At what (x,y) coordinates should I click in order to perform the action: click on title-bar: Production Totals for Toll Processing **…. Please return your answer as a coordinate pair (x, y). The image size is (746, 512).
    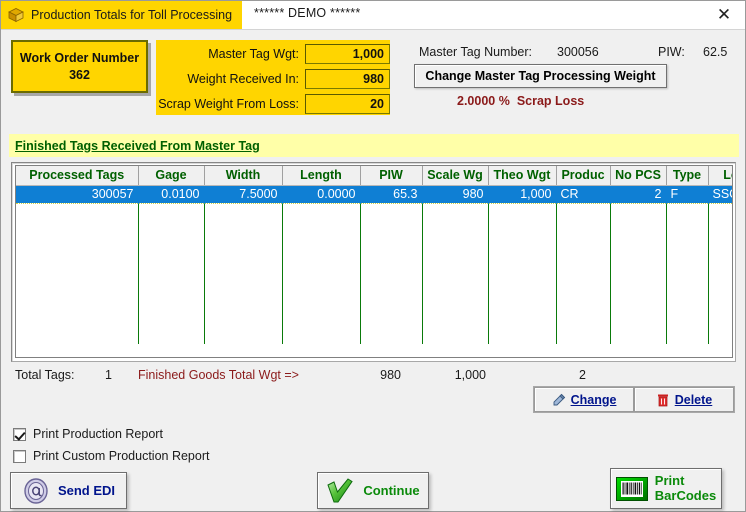
    Looking at the image, I should click on (373, 15).